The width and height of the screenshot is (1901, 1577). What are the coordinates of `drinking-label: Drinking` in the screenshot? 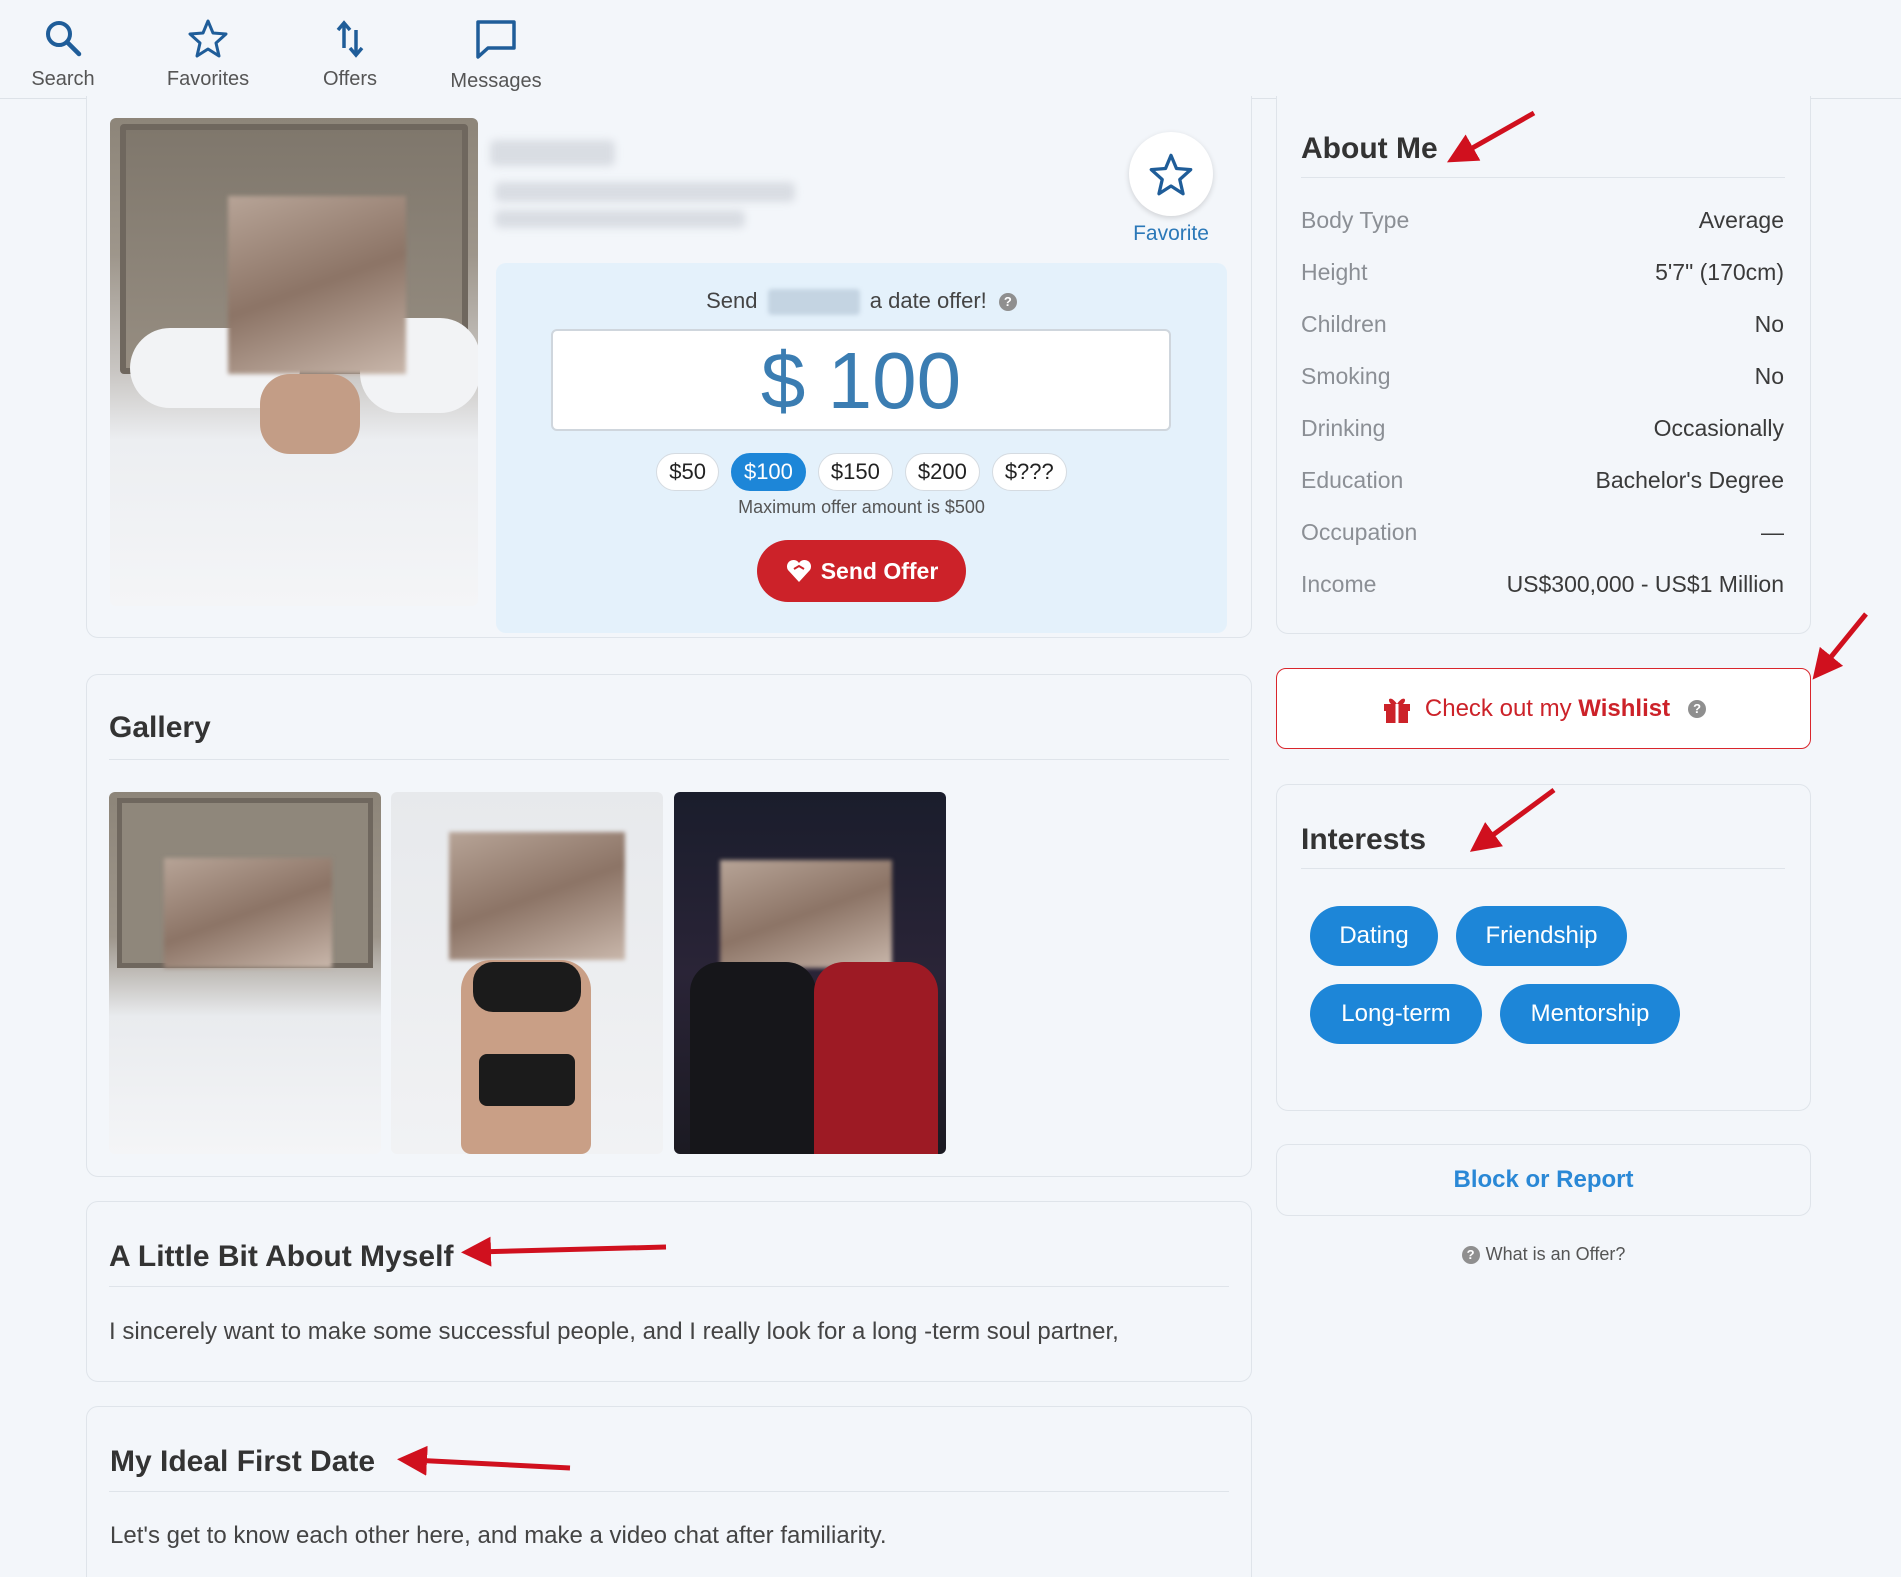 It's located at (1343, 428).